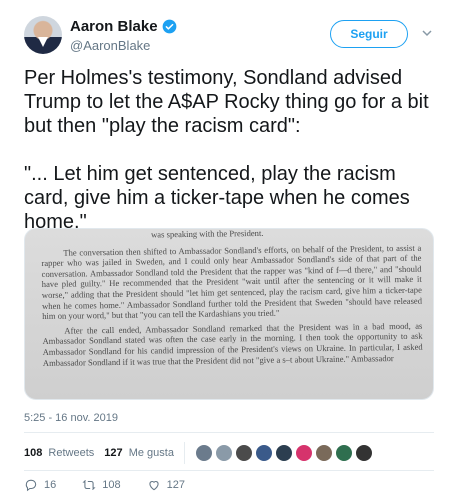  Describe the element at coordinates (207, 234) in the screenshot. I see `document-cut-line: was speaking with the President.` at that location.